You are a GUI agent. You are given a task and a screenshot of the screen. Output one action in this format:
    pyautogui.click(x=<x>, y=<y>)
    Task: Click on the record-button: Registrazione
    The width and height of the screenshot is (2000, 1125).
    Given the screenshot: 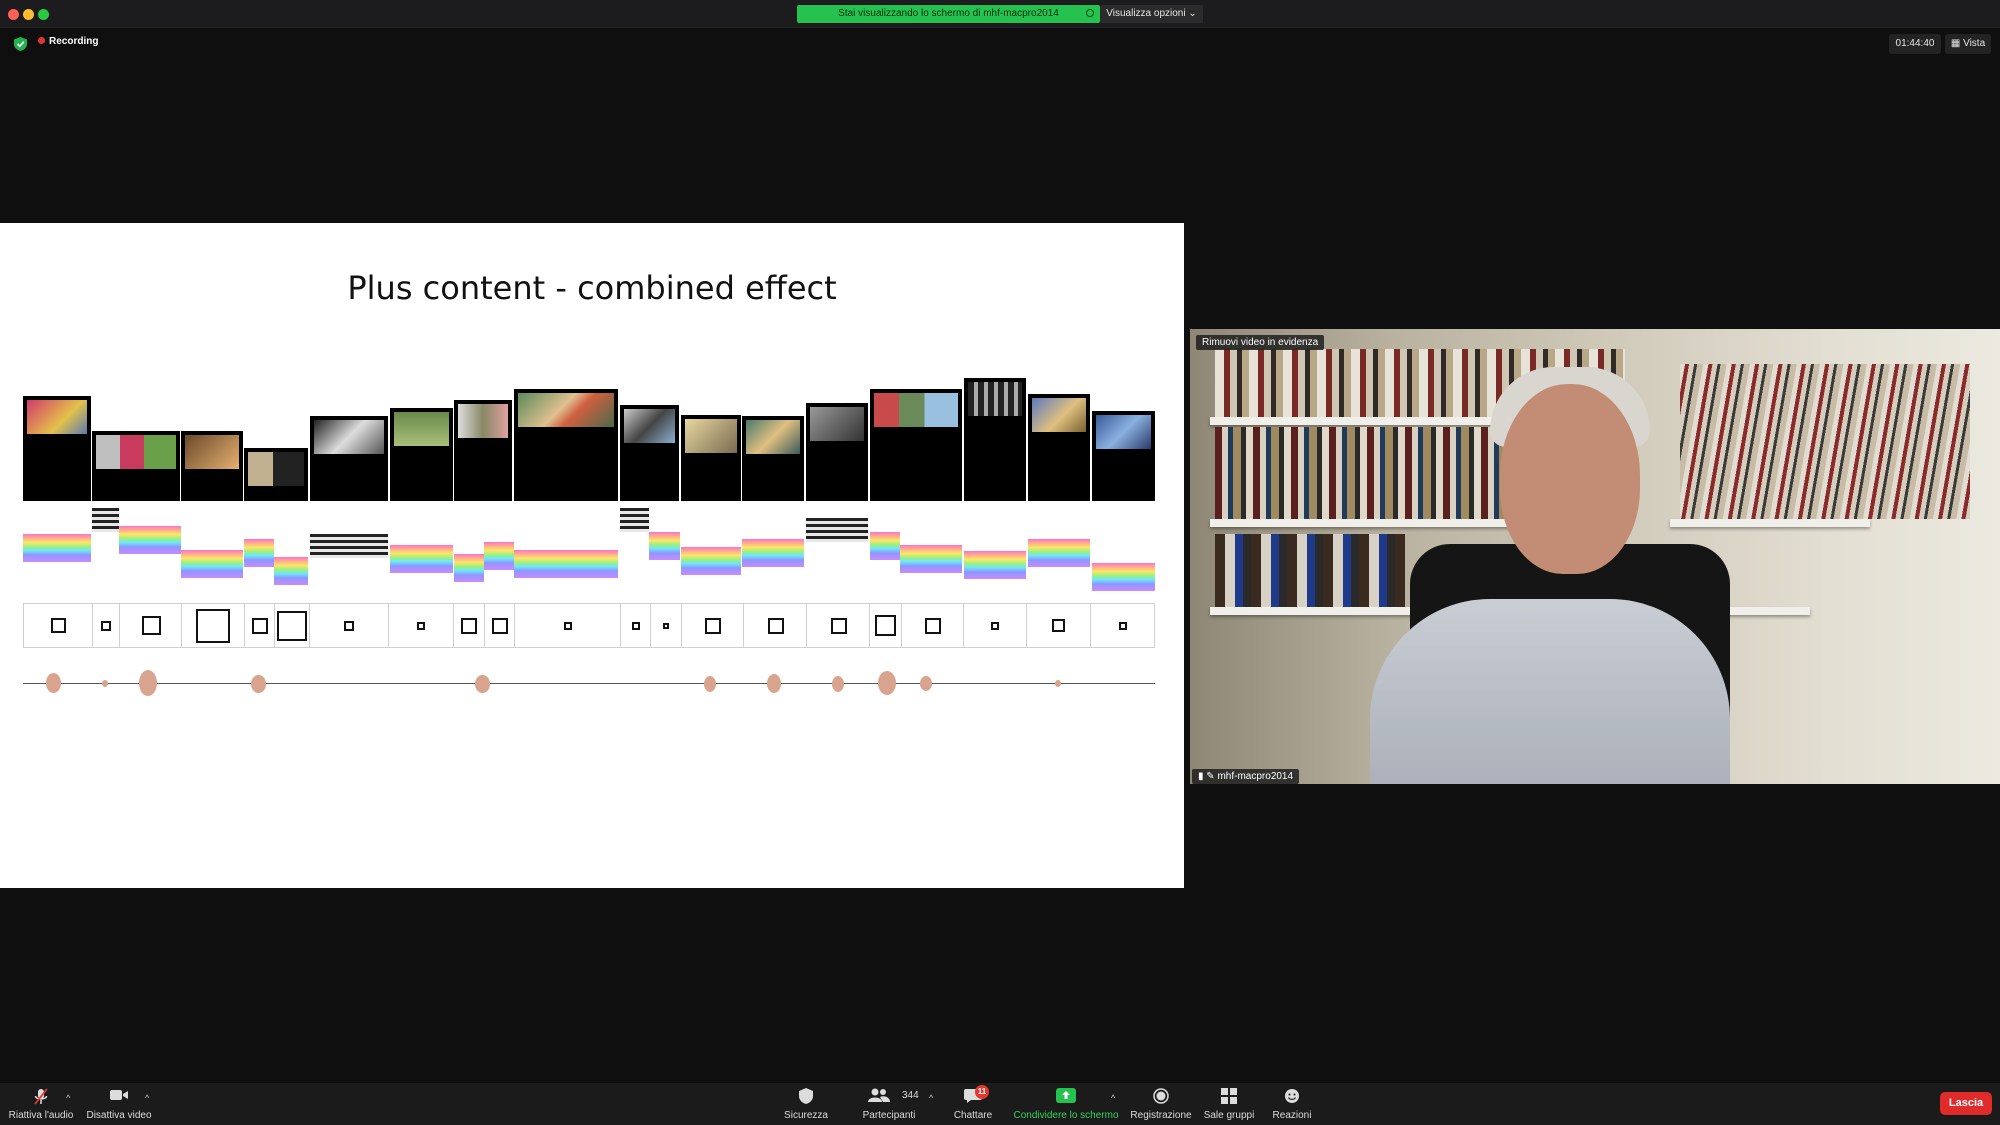 What is the action you would take?
    pyautogui.click(x=1161, y=1104)
    